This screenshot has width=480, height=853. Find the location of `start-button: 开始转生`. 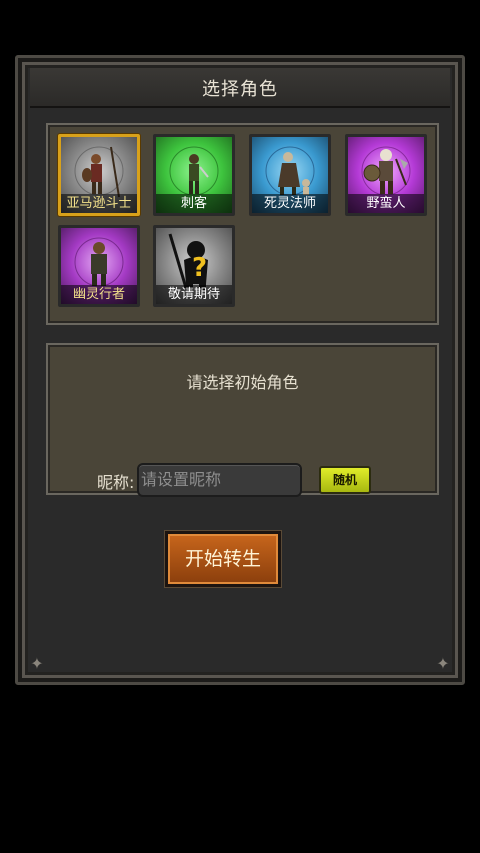

start-button: 开始转生 is located at coordinates (223, 559).